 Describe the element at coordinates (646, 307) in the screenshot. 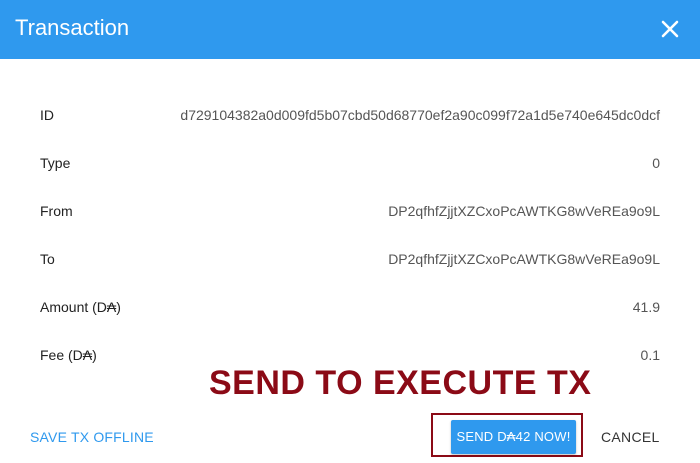

I see `amount-value: 41.9` at that location.